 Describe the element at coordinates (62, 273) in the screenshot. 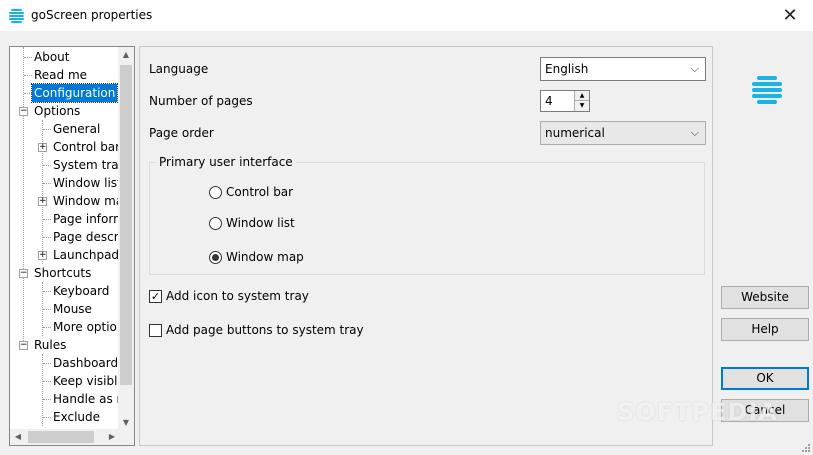

I see `tree-item-shortcuts: Shortcuts` at that location.